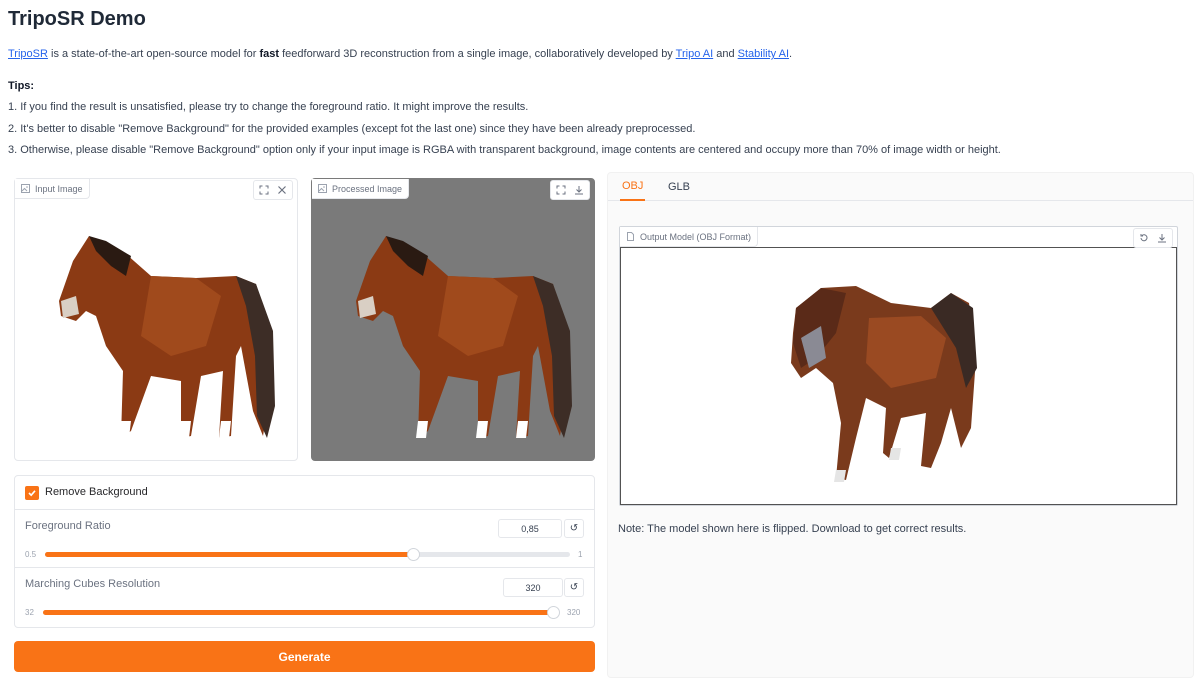 The image size is (1200, 688). Describe the element at coordinates (574, 528) in the screenshot. I see `foreground-ratio-reset-button: ↺` at that location.